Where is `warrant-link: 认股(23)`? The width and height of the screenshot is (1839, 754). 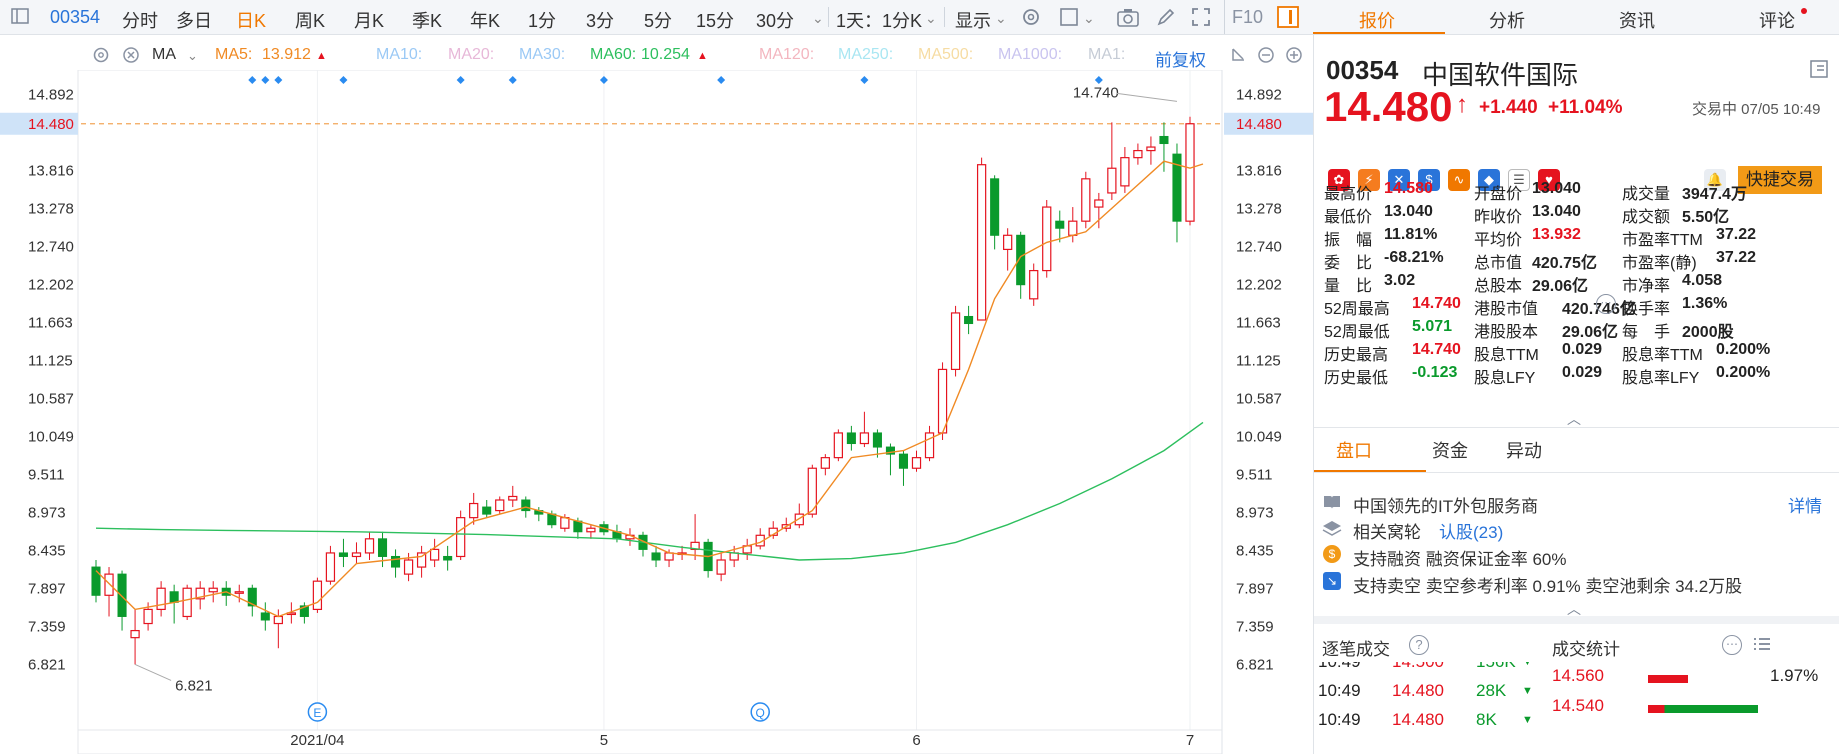 warrant-link: 认股(23) is located at coordinates (1471, 530).